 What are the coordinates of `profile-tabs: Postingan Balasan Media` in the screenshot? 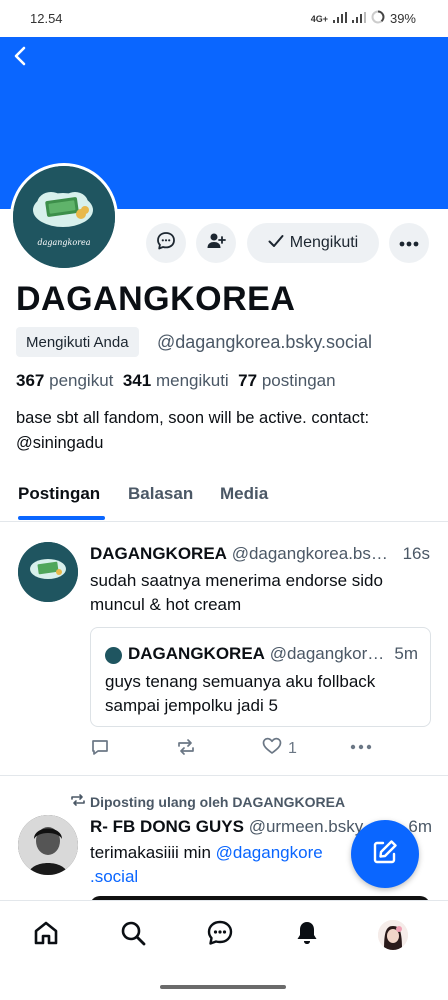 It's located at (224, 498).